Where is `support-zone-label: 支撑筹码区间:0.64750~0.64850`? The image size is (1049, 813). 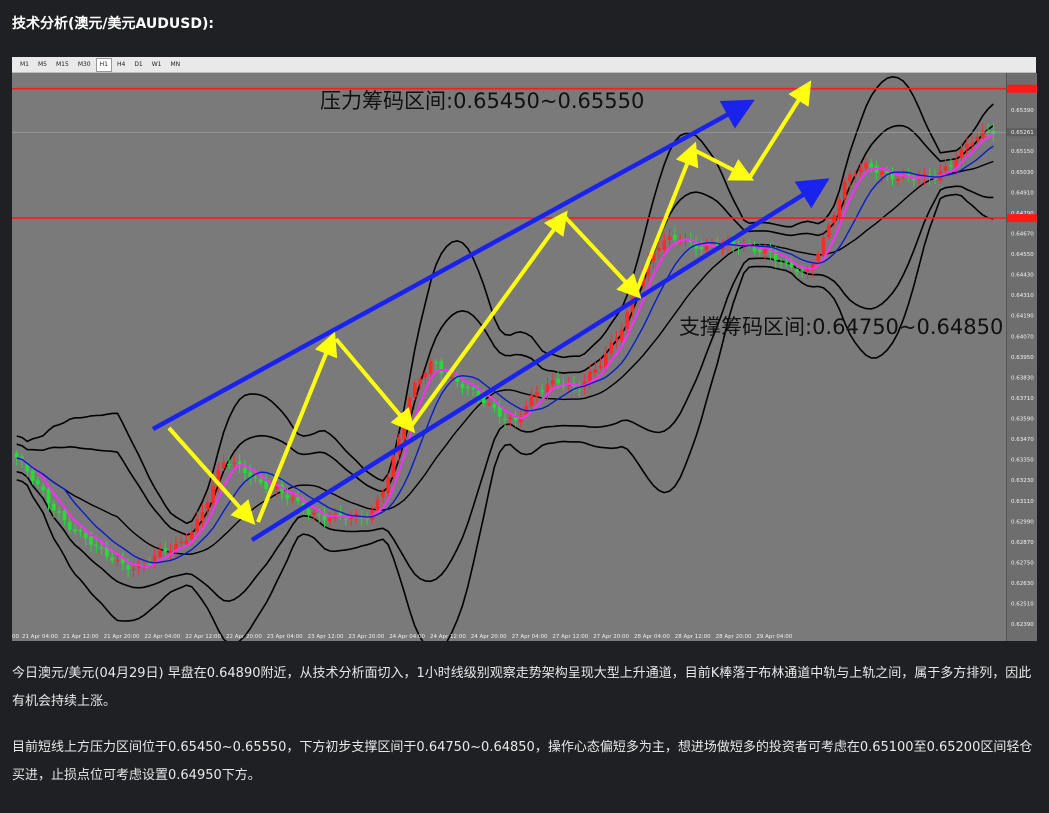 support-zone-label: 支撑筹码区间:0.64750~0.64850 is located at coordinates (841, 327).